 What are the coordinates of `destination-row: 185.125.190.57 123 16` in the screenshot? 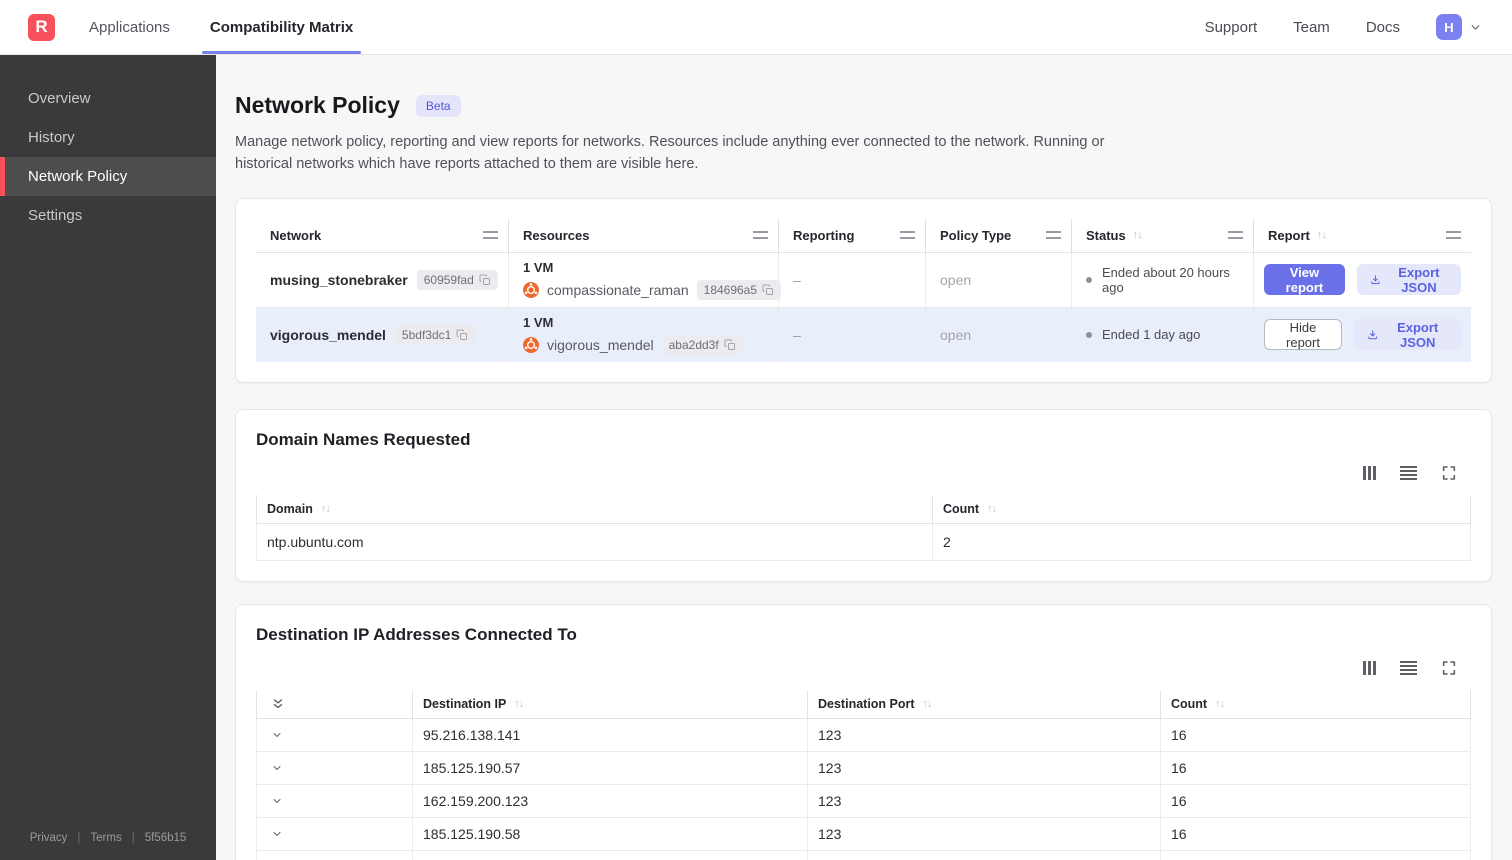 It's located at (863, 768).